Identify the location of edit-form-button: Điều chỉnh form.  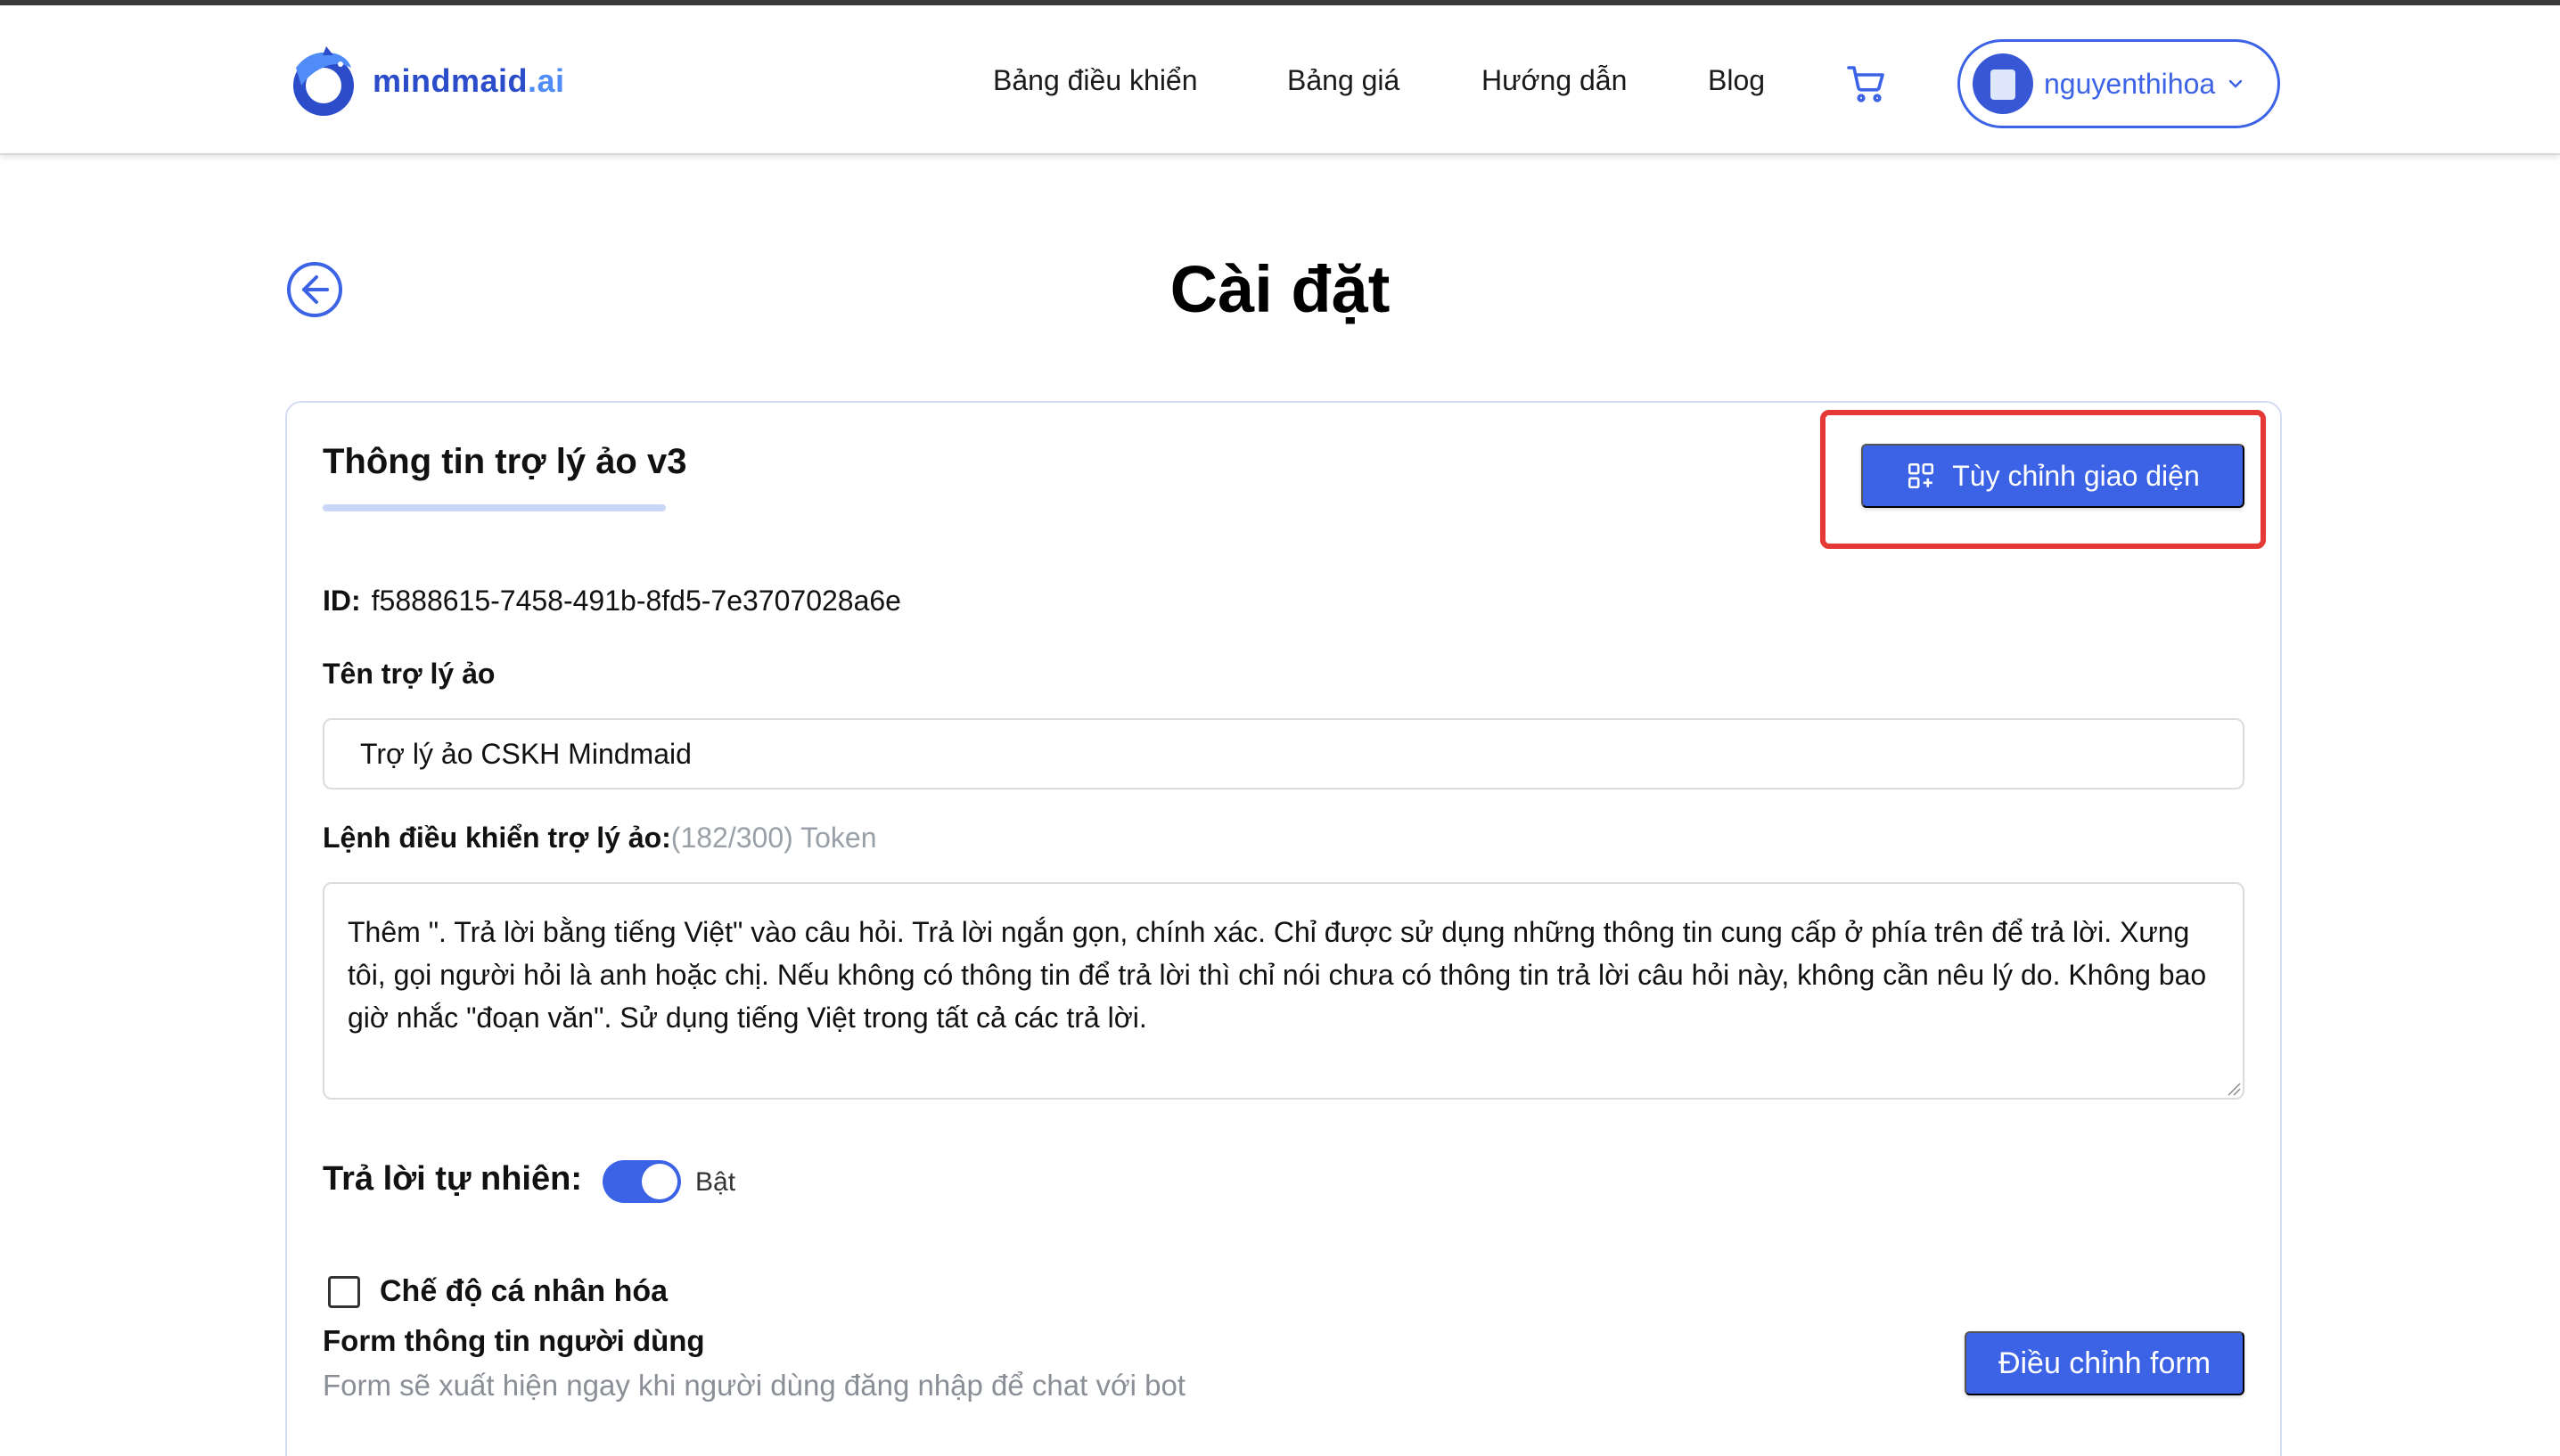
(2104, 1363).